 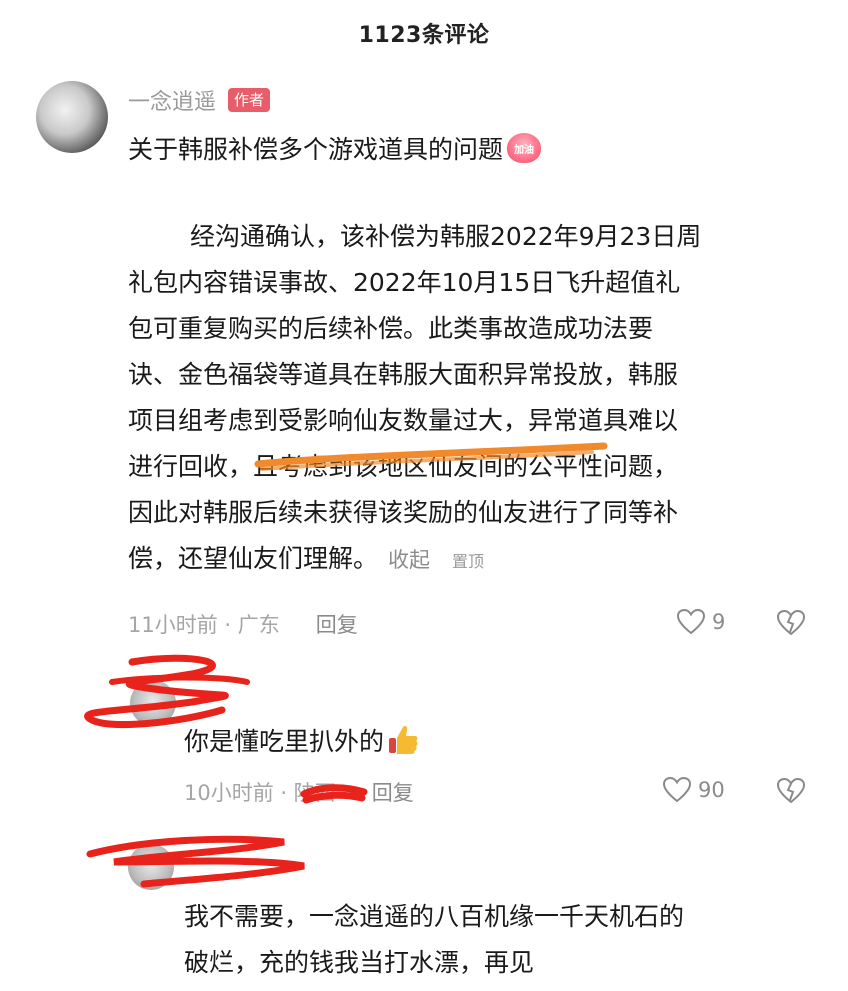 I want to click on body-line-last: 偿，还望仙友们理解。 收起 置顶, so click(x=414, y=560).